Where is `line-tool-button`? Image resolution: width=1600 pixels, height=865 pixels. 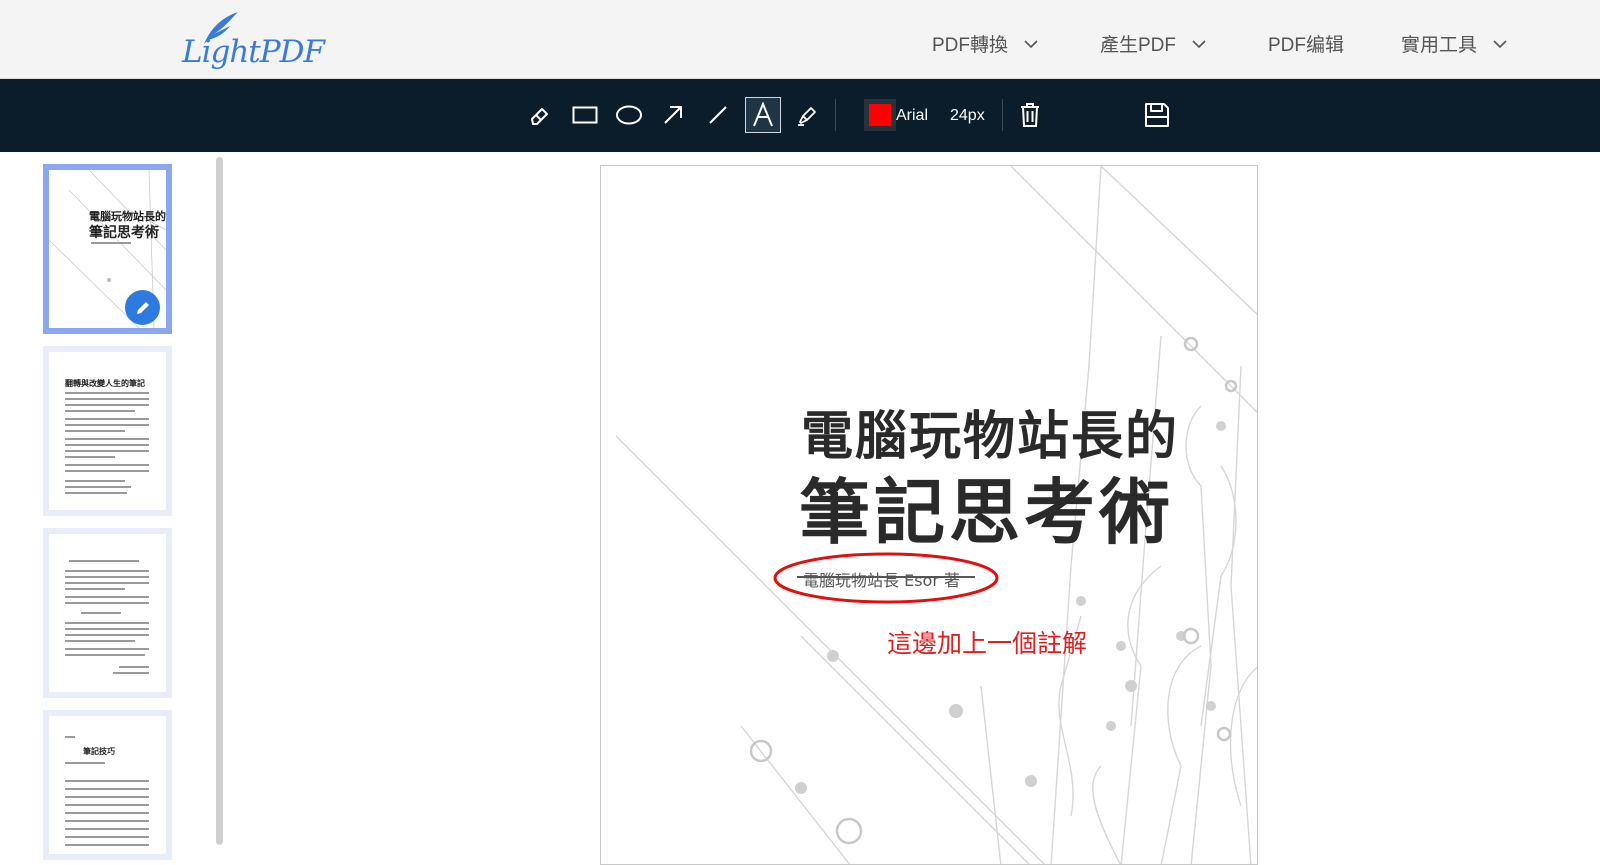 line-tool-button is located at coordinates (718, 115).